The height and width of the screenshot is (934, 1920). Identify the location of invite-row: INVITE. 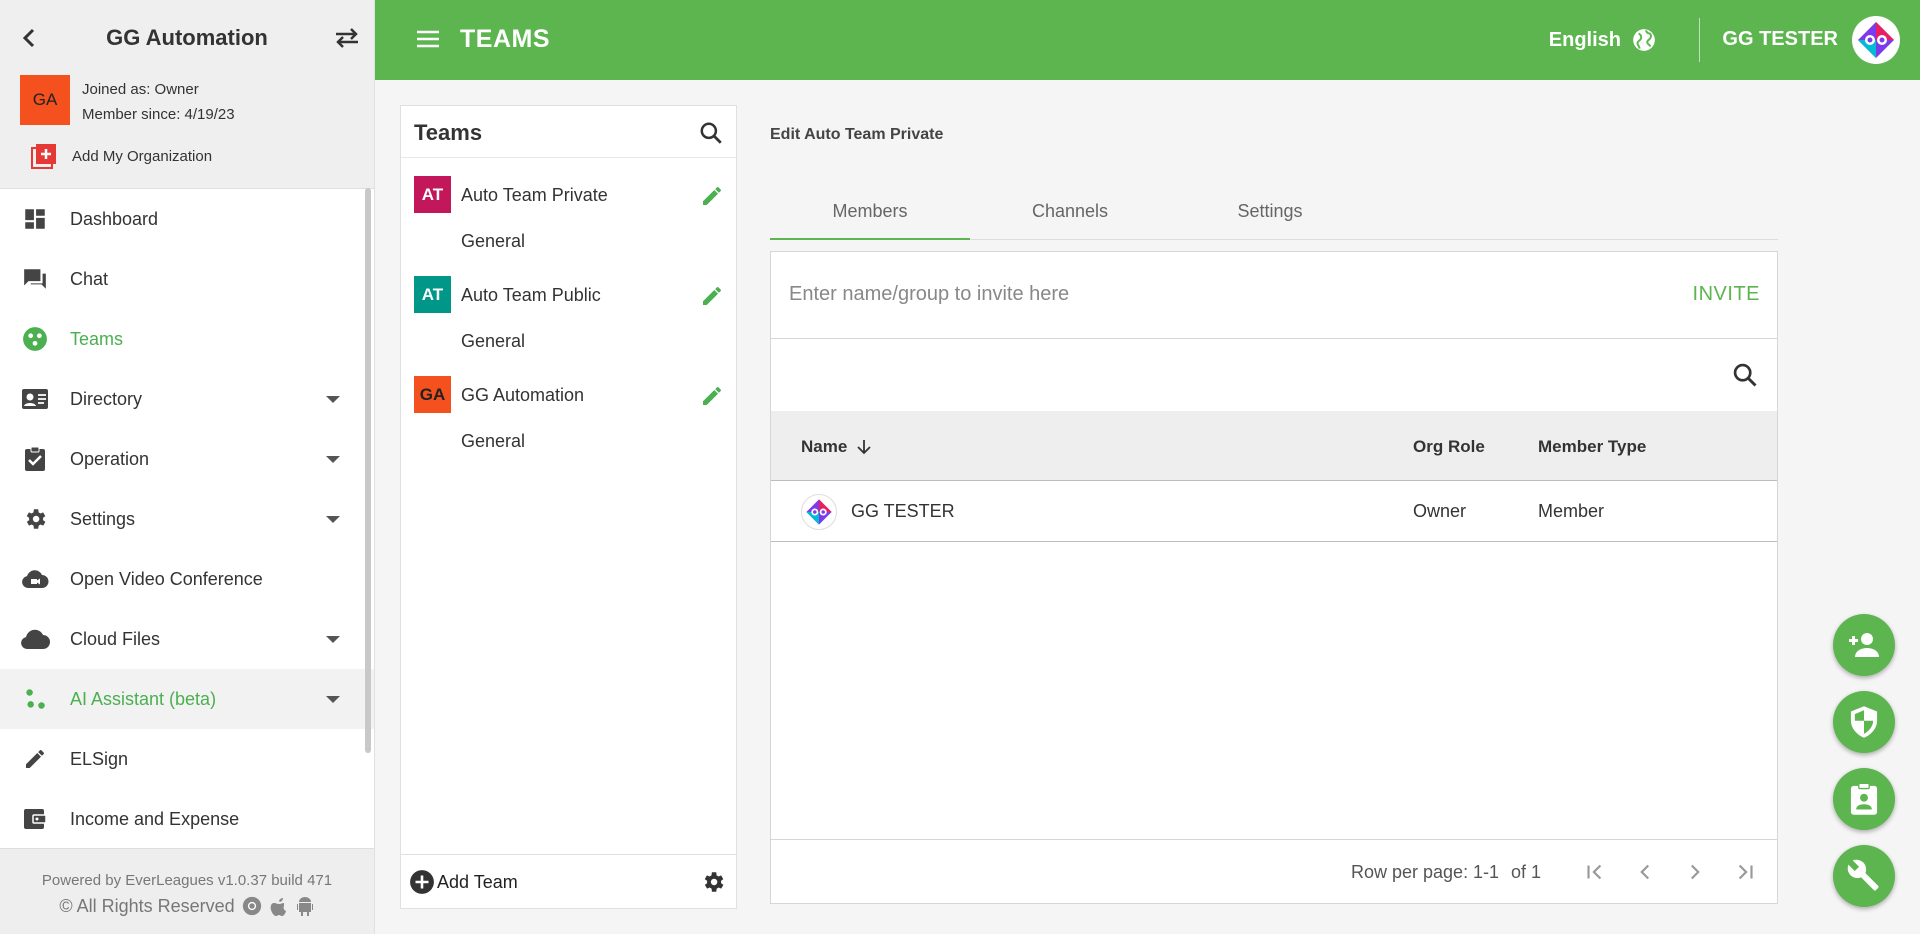
(1274, 295).